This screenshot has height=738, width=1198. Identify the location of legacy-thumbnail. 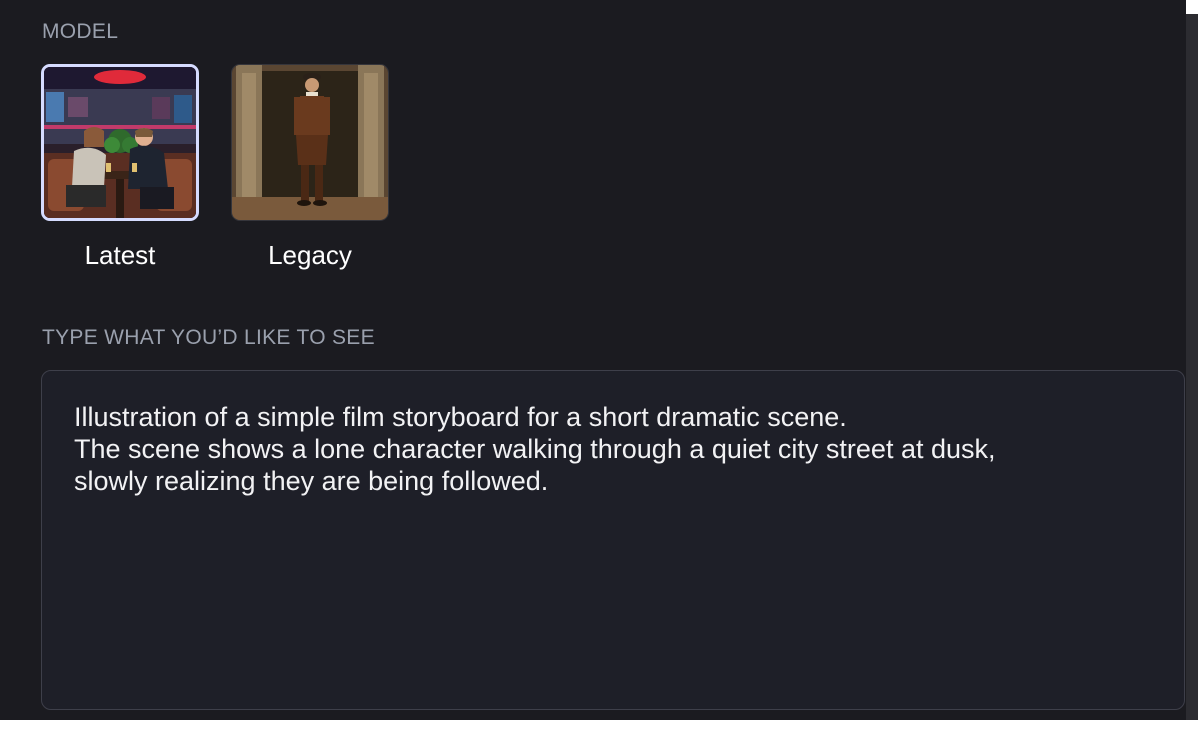
(310, 142).